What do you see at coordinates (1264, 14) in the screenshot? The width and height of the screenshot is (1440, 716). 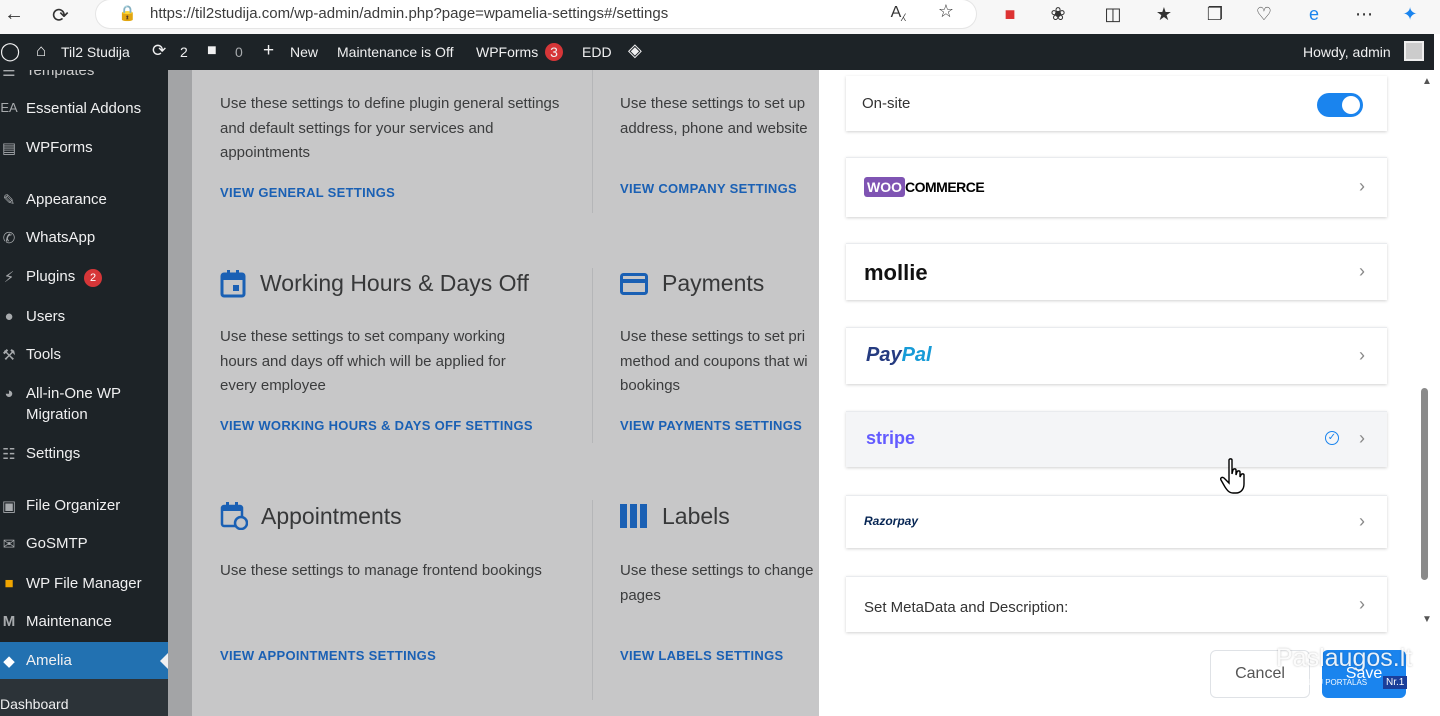 I see `browser-essentials-icon: ♡` at bounding box center [1264, 14].